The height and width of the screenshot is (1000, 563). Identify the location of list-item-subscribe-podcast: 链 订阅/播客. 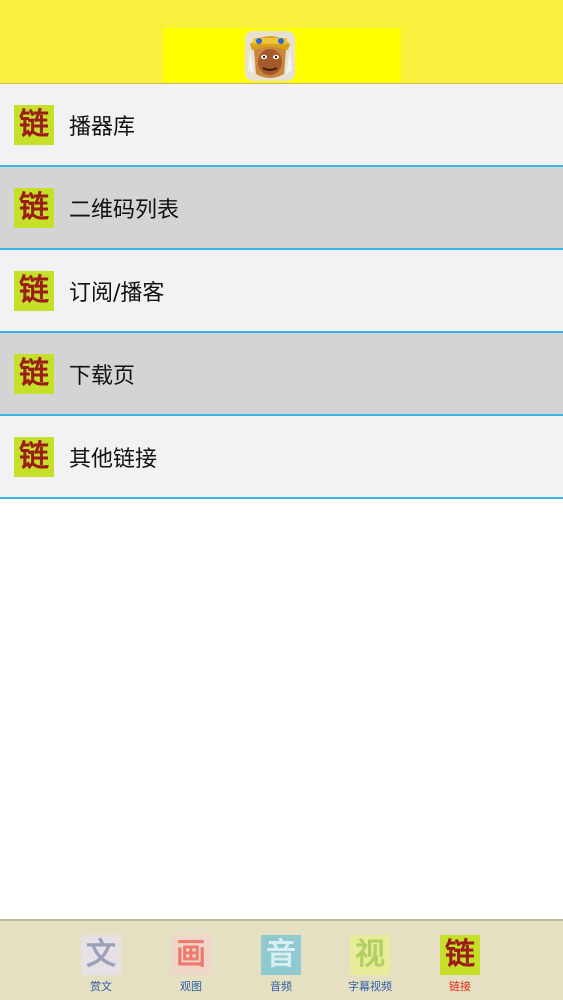
(281, 291).